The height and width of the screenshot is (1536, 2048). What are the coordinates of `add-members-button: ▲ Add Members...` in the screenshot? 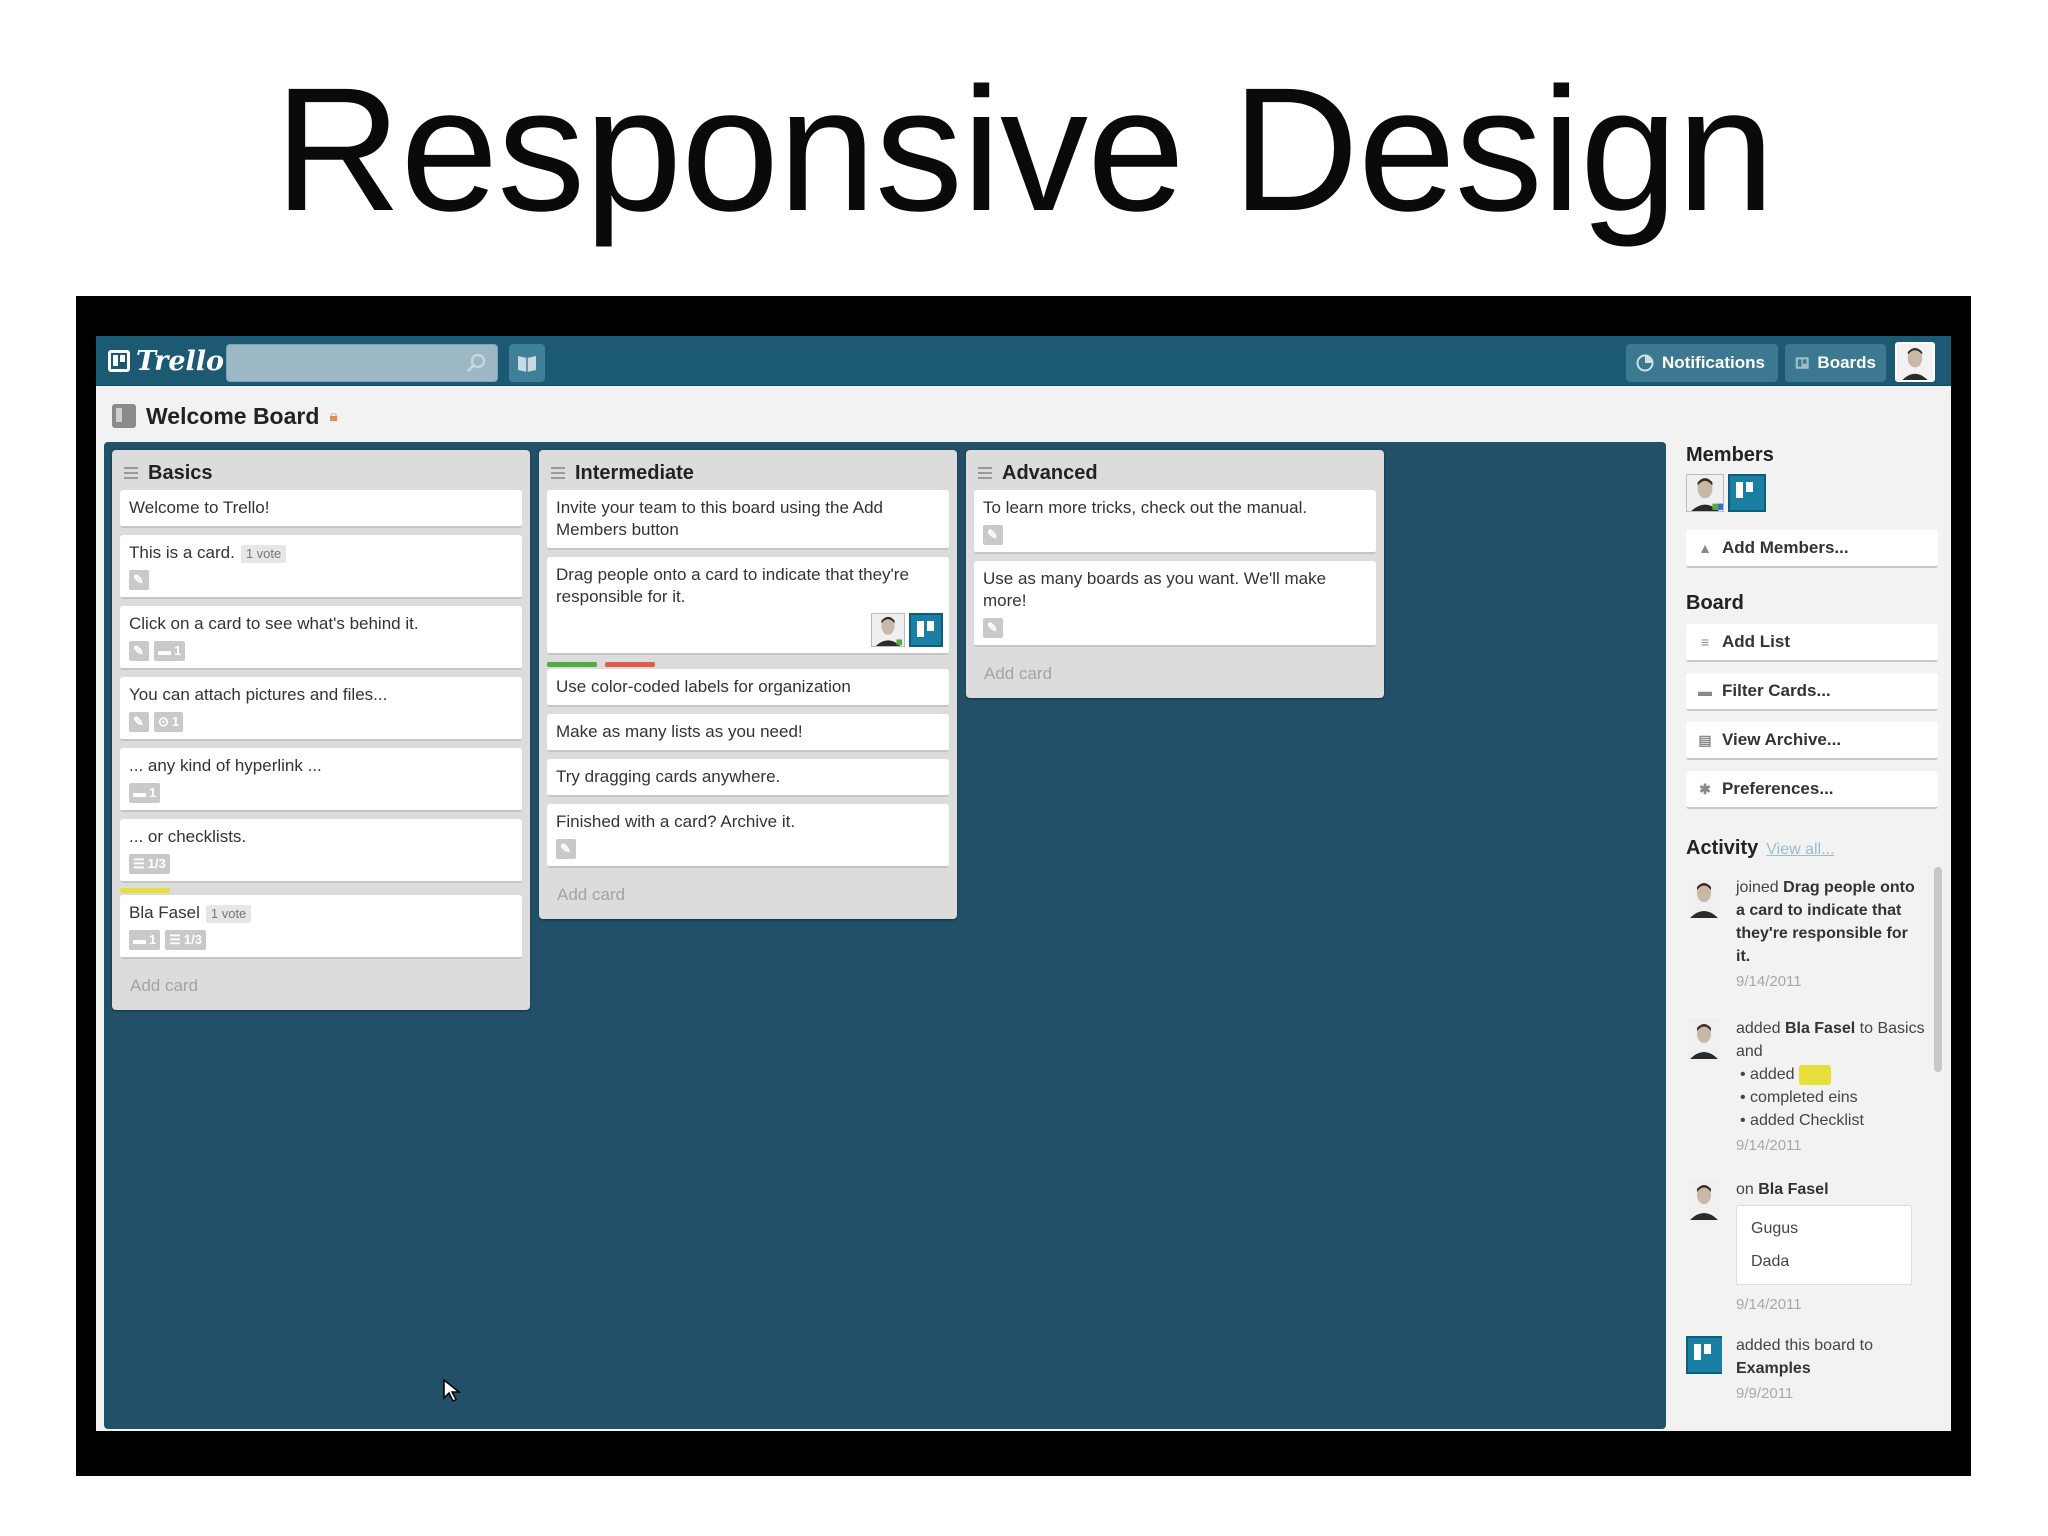 It's located at (1812, 549).